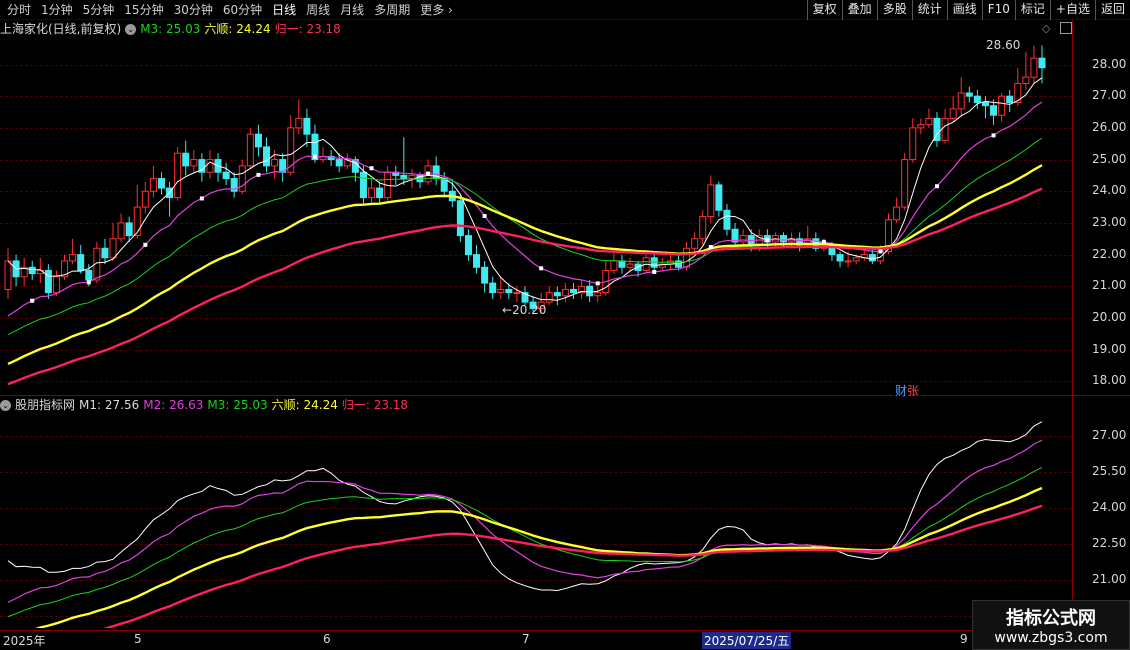 The width and height of the screenshot is (1130, 650). What do you see at coordinates (1109, 190) in the screenshot?
I see `main-axis-label-4: 24.00` at bounding box center [1109, 190].